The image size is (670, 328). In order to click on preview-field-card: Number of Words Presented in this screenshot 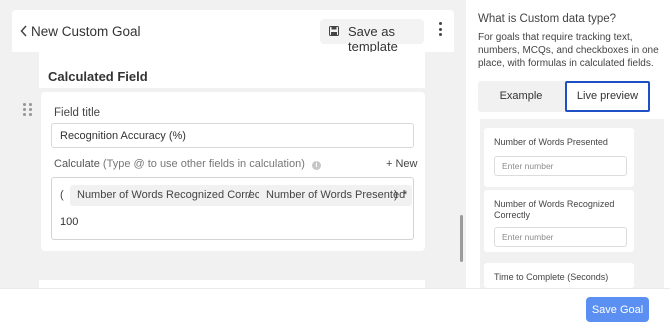, I will do `click(559, 157)`.